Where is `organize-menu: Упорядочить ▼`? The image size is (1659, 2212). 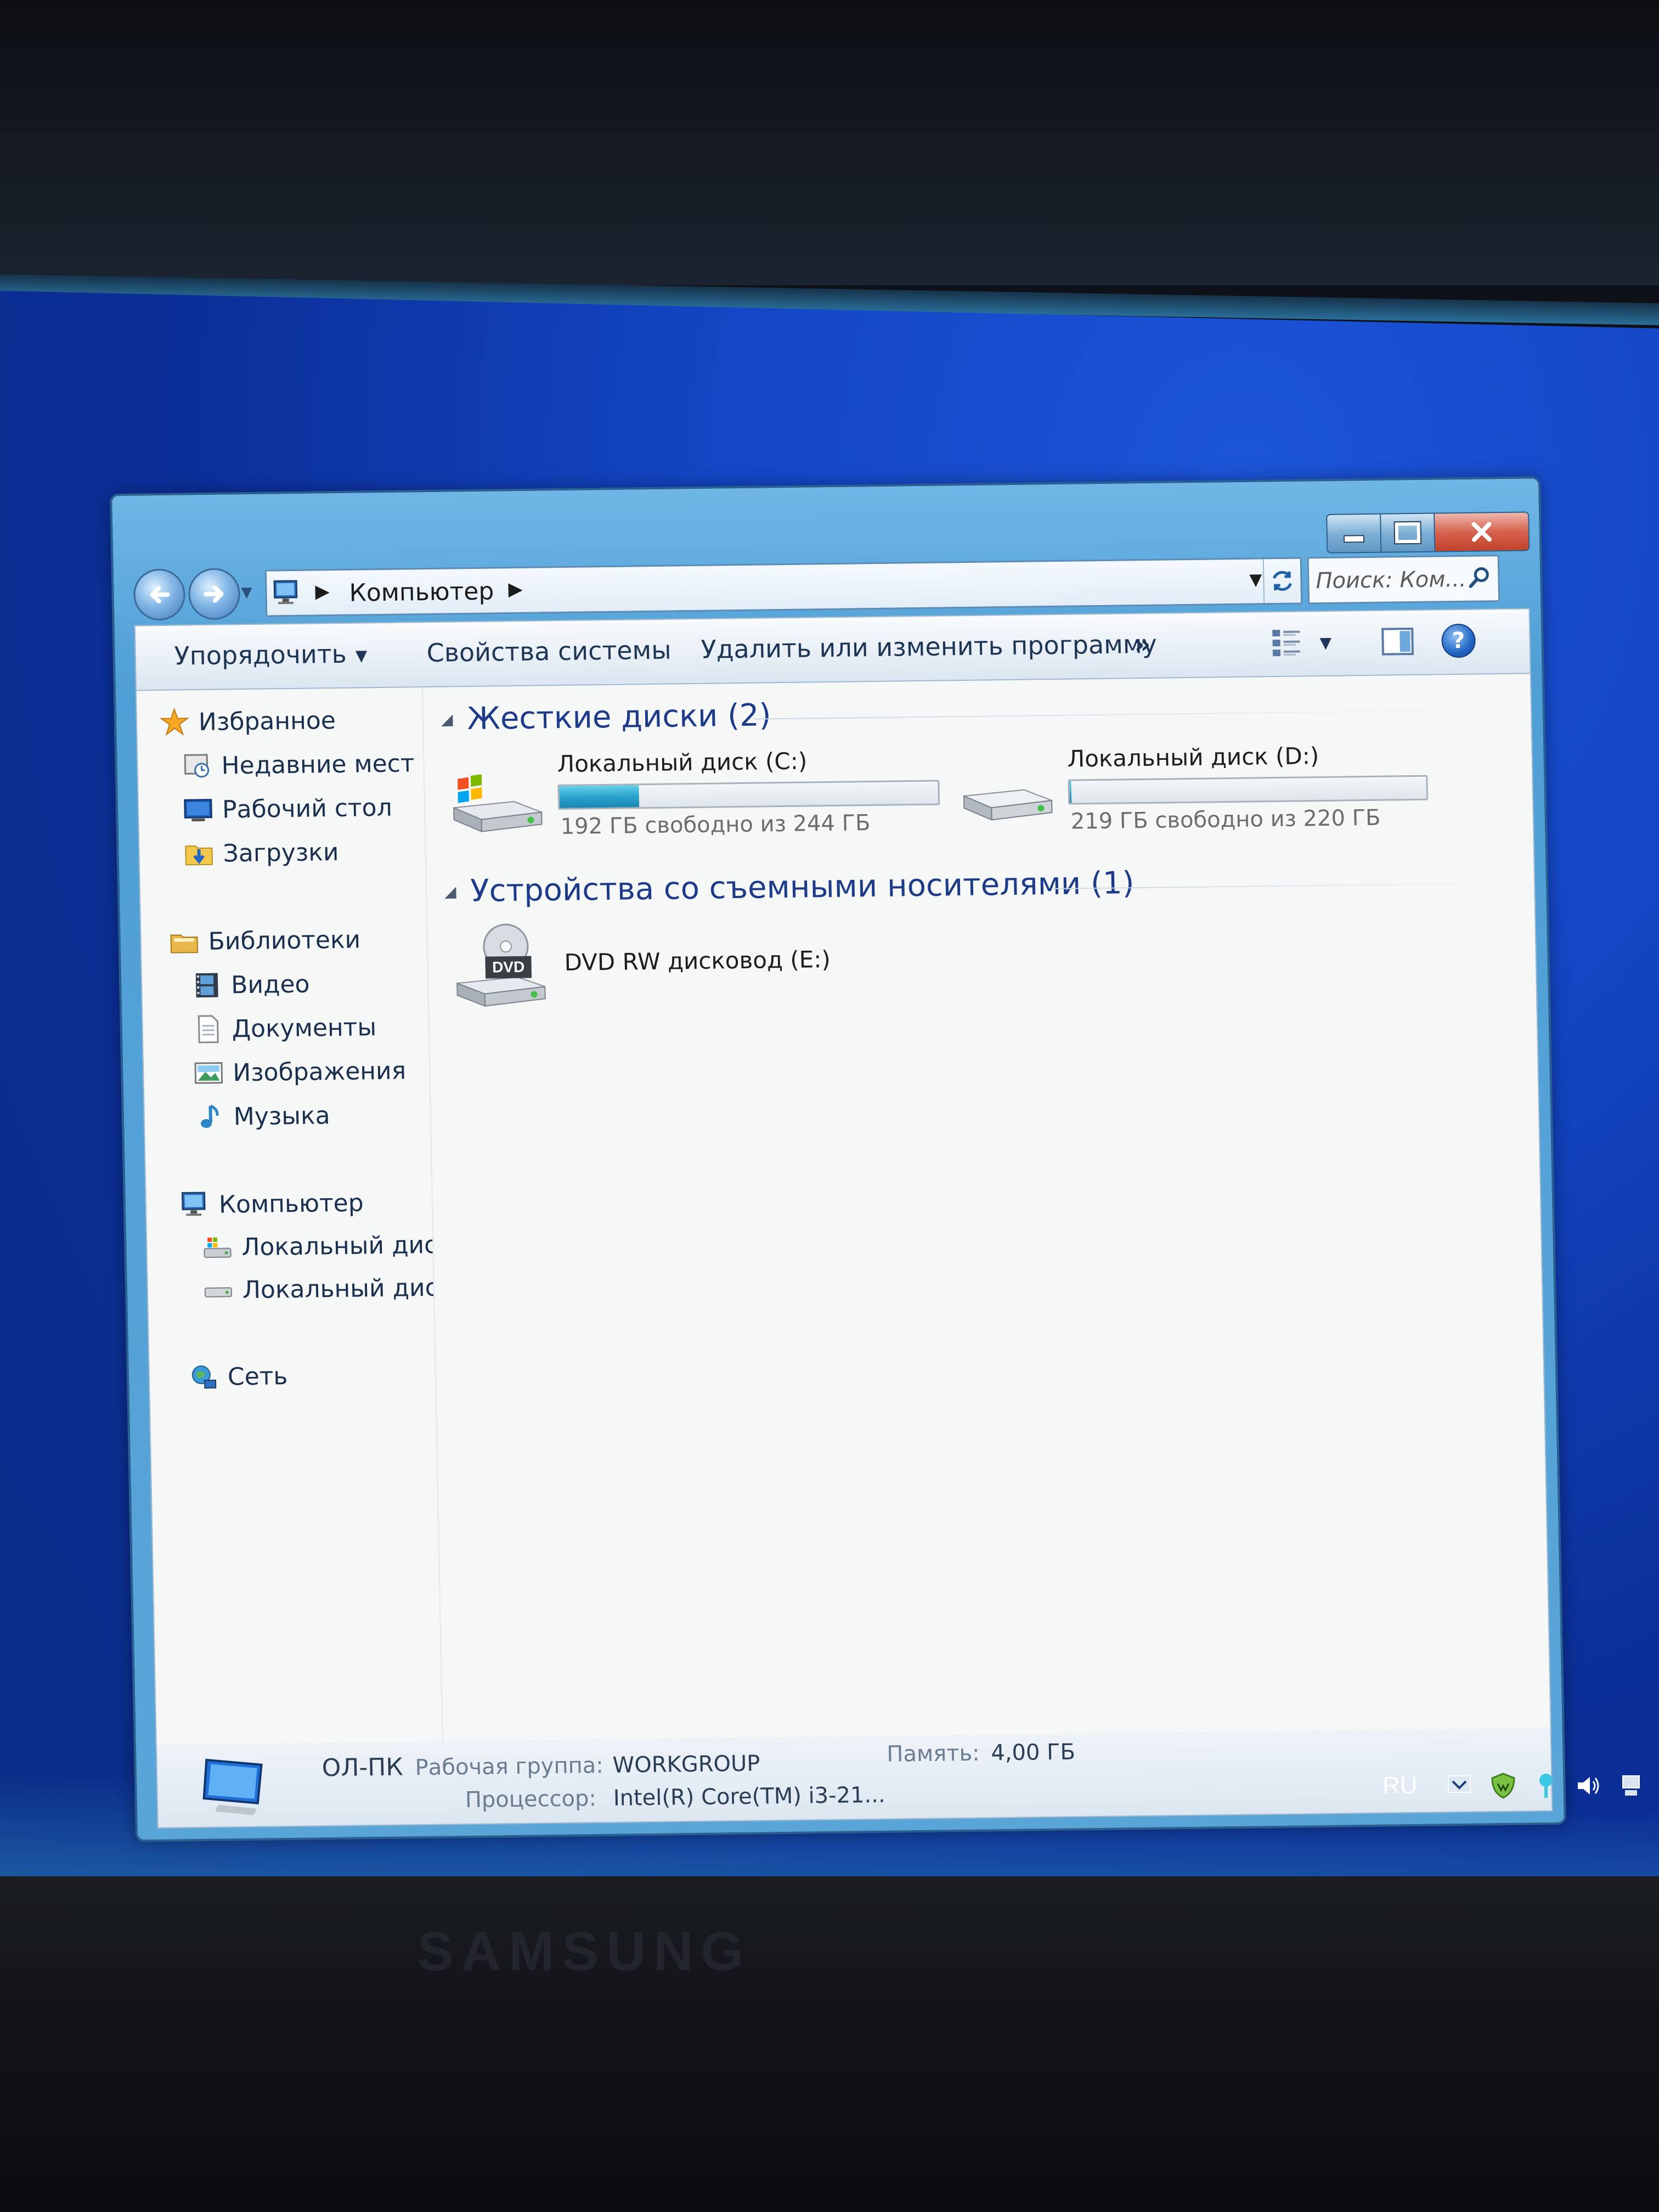
organize-menu: Упорядочить ▼ is located at coordinates (271, 655).